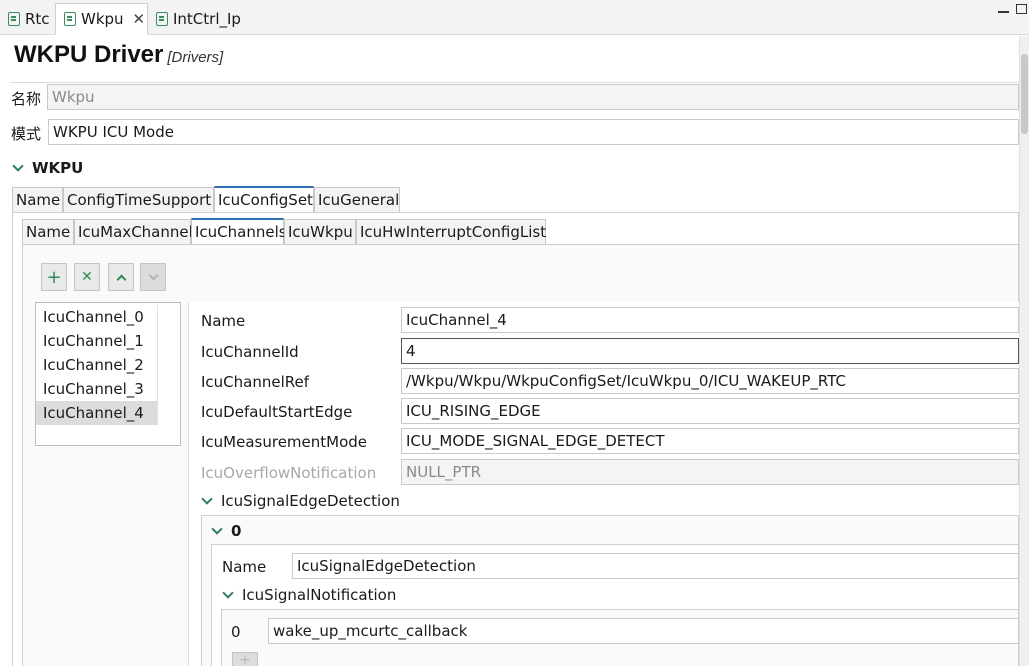 This screenshot has width=1029, height=668. Describe the element at coordinates (277, 412) in the screenshot. I see `default-start-edge-label: IcuDefaultStartEdge` at that location.